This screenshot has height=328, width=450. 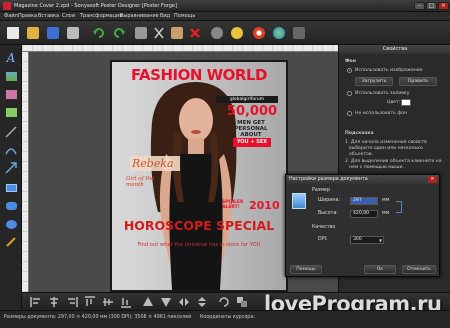 I want to click on align-left-icon, so click(x=36, y=302).